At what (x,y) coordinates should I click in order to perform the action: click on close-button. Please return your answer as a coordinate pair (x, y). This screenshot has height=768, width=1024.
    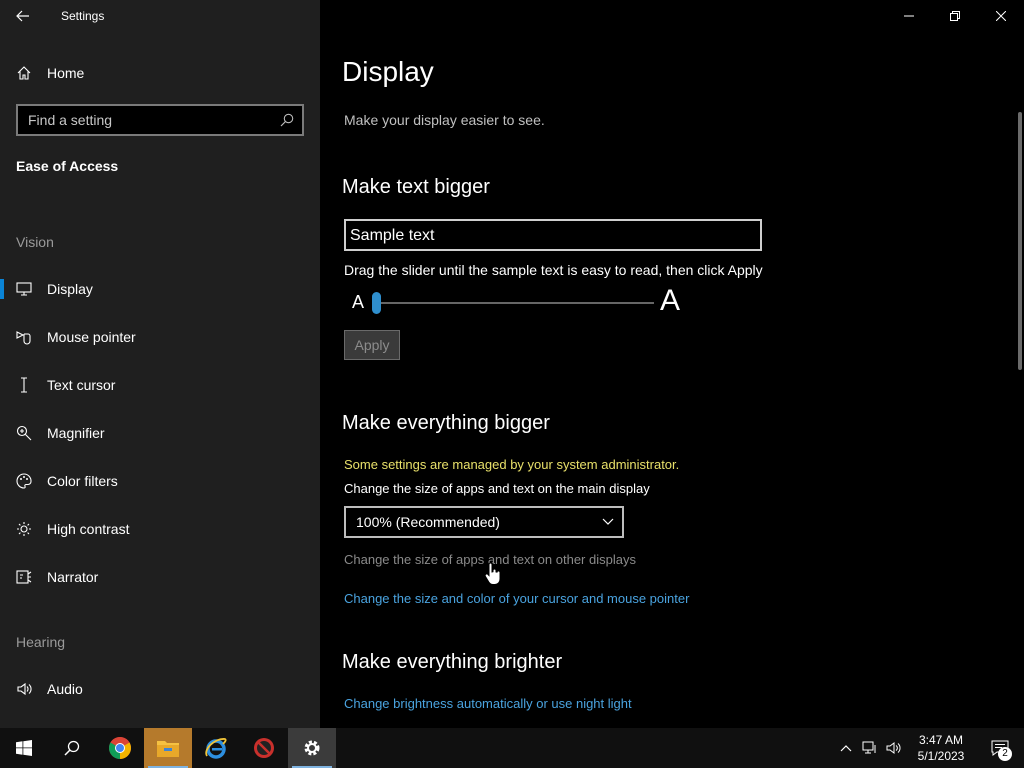
    Looking at the image, I should click on (1001, 16).